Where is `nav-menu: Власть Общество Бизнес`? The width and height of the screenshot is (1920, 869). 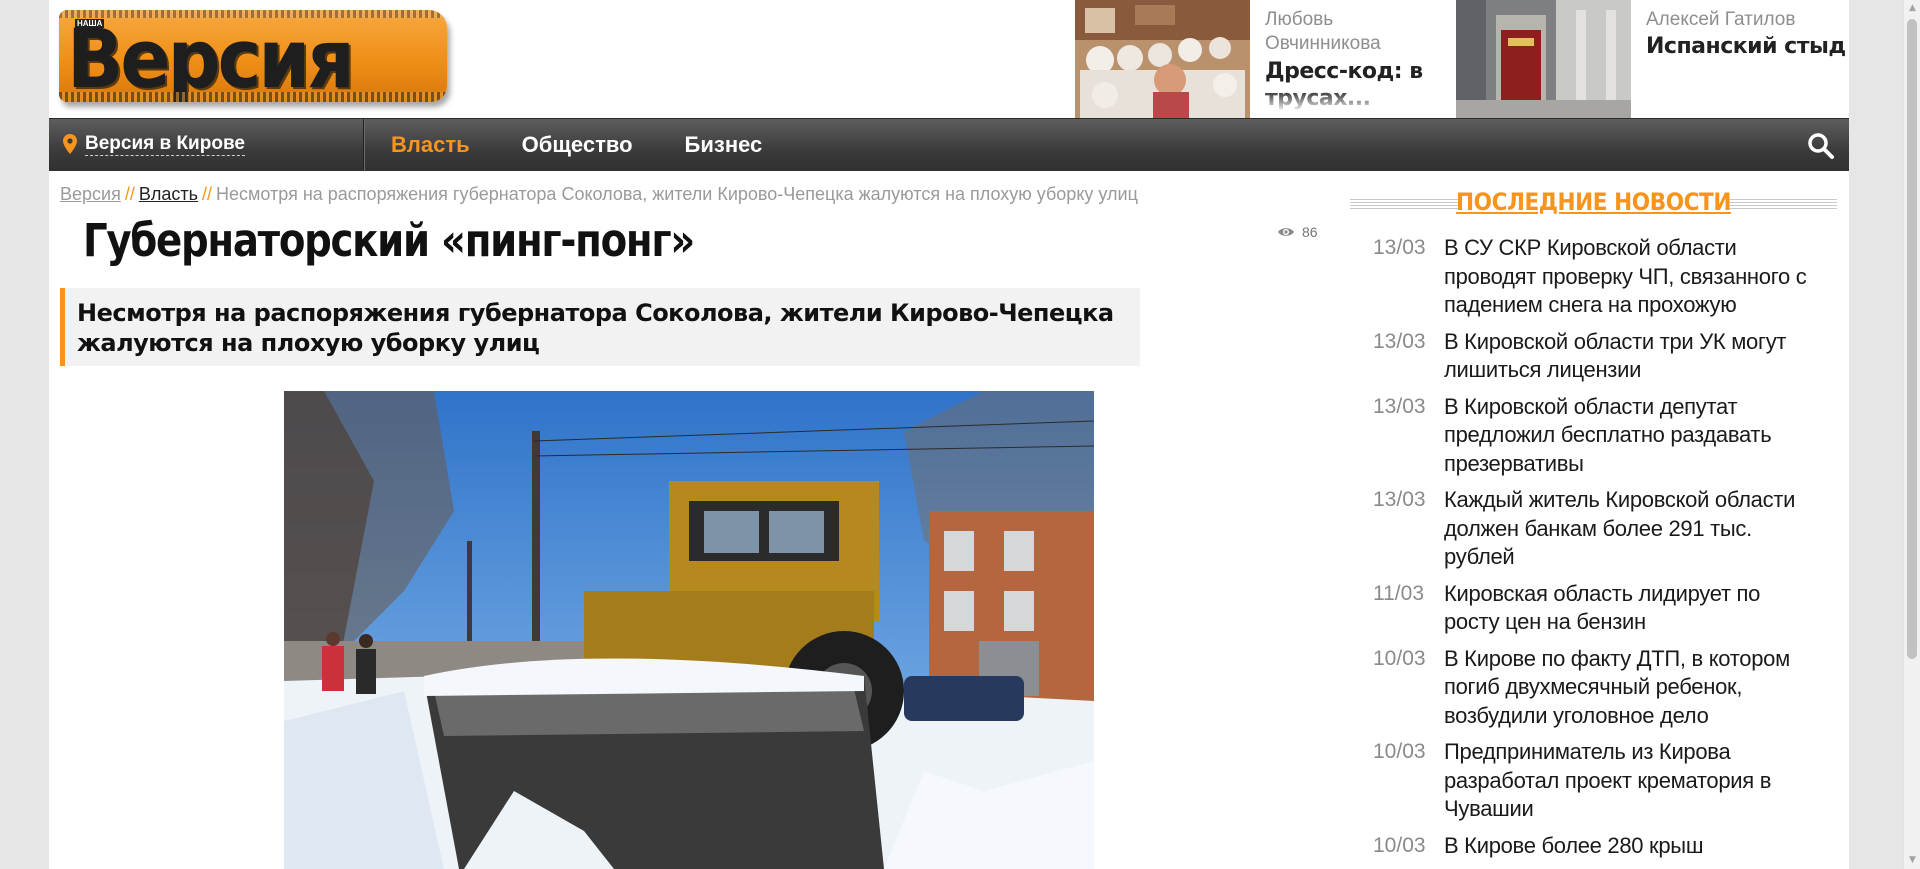 nav-menu: Власть Общество Бизнес is located at coordinates (602, 145).